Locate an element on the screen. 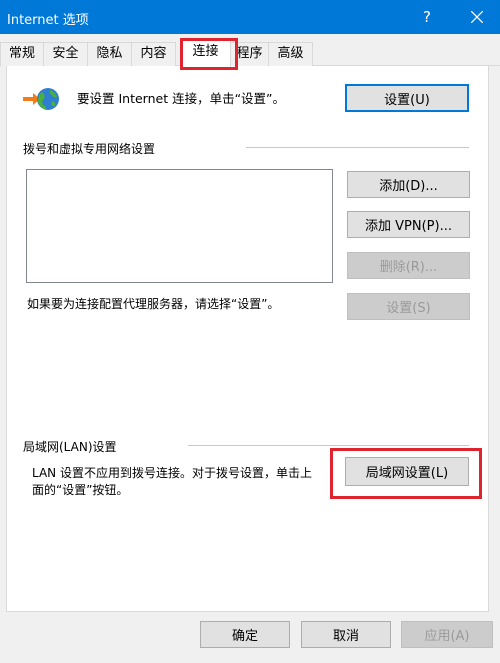  apply-button: 应用(A) is located at coordinates (447, 634).